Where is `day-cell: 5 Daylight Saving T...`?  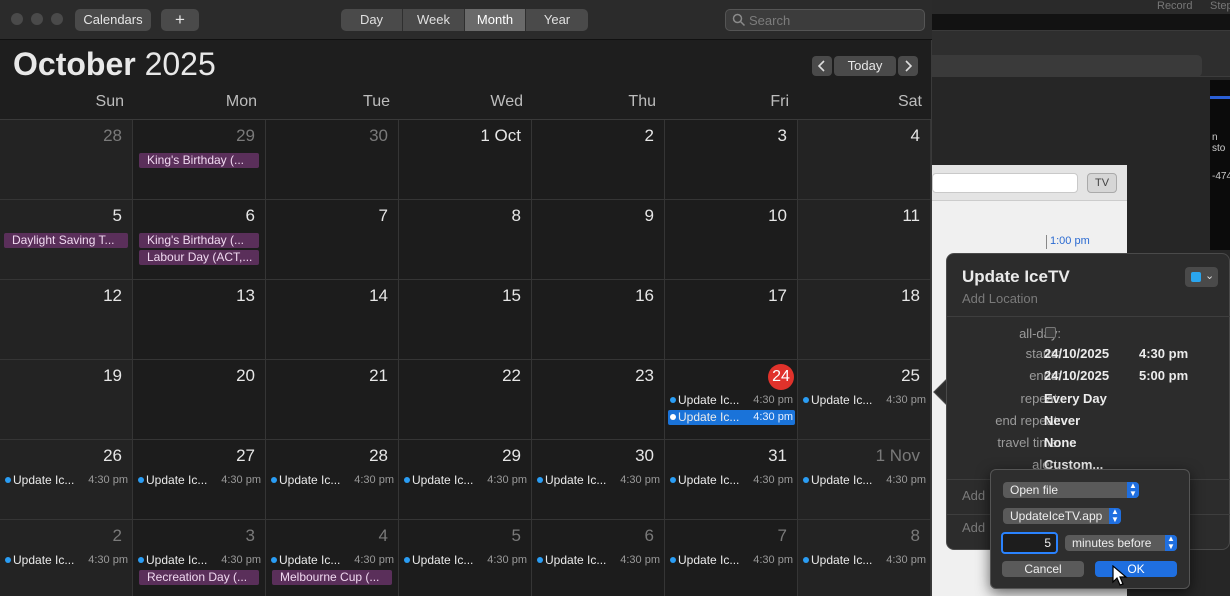
day-cell: 5 Daylight Saving T... is located at coordinates (66, 240).